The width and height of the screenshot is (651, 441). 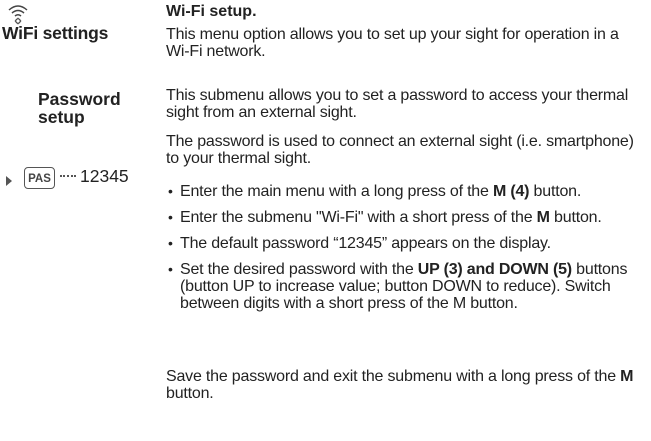 What do you see at coordinates (104, 176) in the screenshot?
I see `password-value: 12345` at bounding box center [104, 176].